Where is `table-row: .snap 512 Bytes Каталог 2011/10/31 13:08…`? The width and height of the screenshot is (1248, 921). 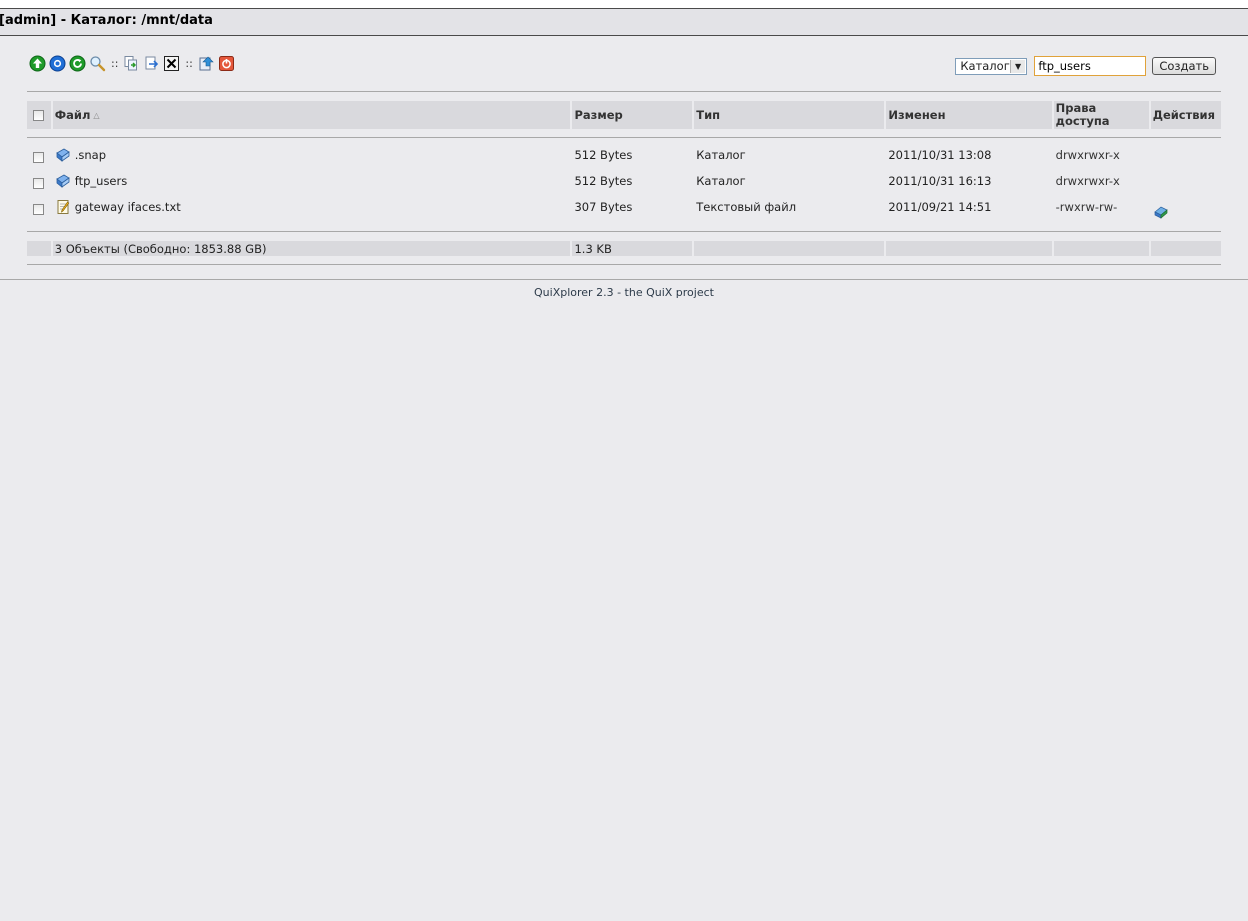
table-row: .snap 512 Bytes Каталог 2011/10/31 13:08… is located at coordinates (624, 155).